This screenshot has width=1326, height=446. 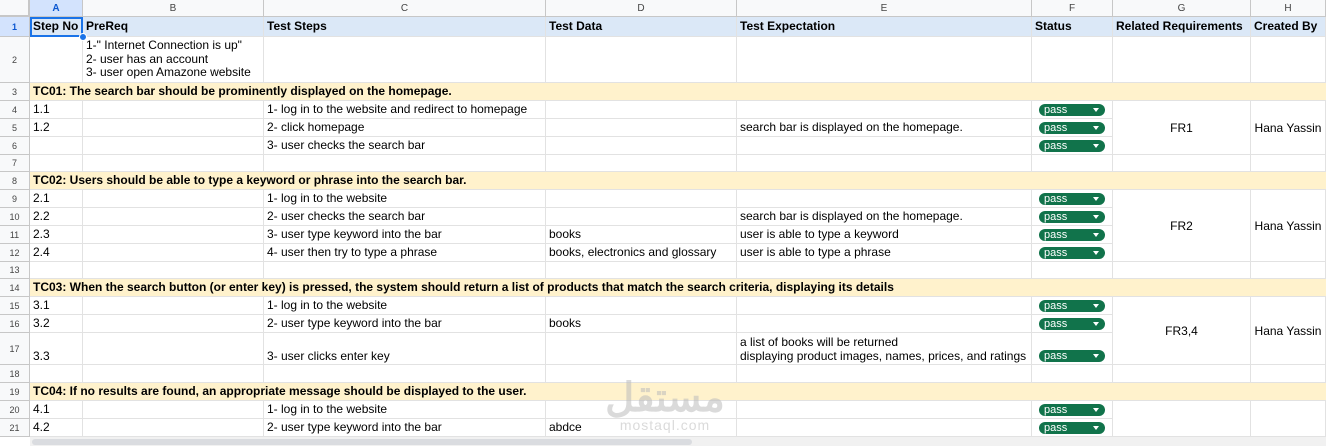 What do you see at coordinates (15, 306) in the screenshot?
I see `row-header-15: 15` at bounding box center [15, 306].